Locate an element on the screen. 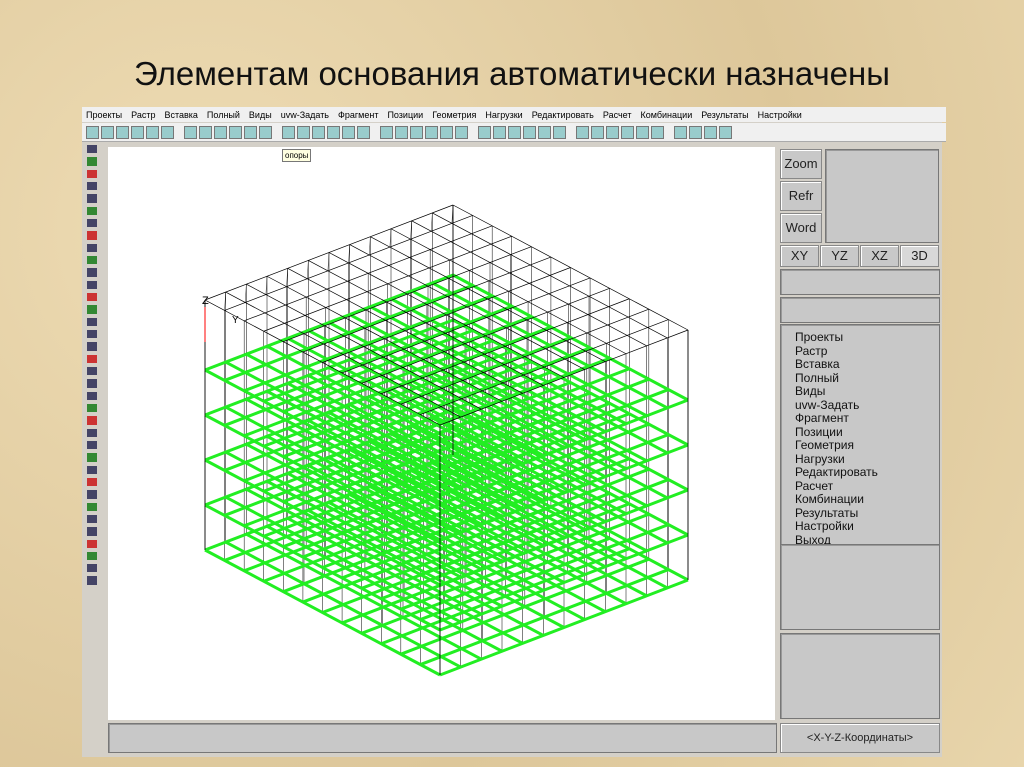 The width and height of the screenshot is (1024, 767). command-list-item: Виды is located at coordinates (867, 391).